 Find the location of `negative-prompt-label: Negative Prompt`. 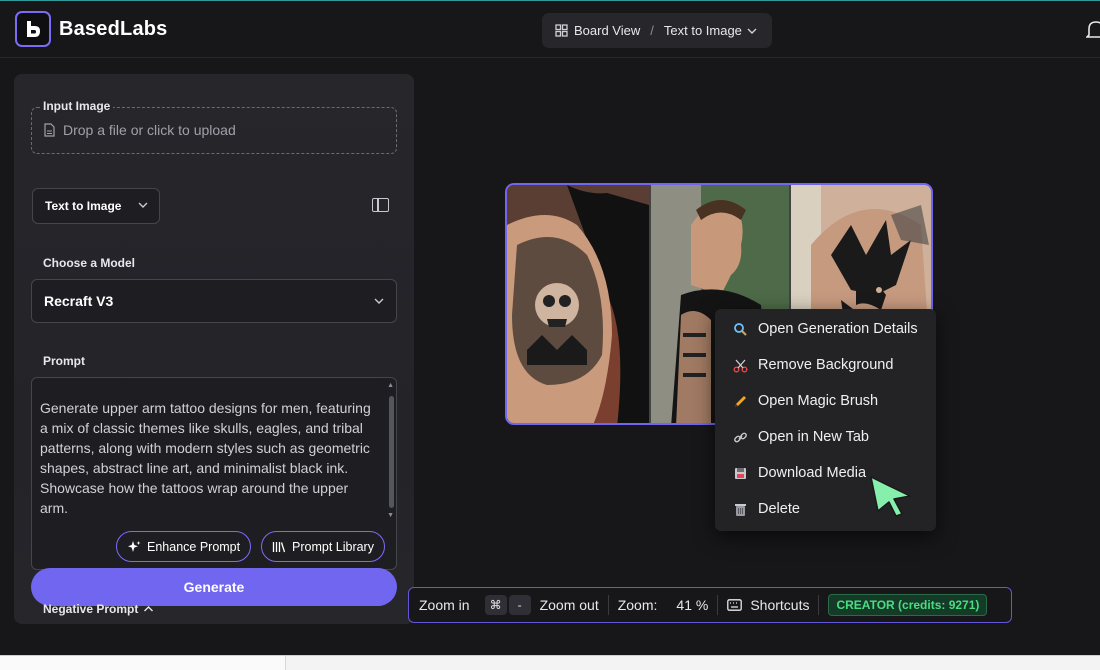

negative-prompt-label: Negative Prompt is located at coordinates (91, 609).